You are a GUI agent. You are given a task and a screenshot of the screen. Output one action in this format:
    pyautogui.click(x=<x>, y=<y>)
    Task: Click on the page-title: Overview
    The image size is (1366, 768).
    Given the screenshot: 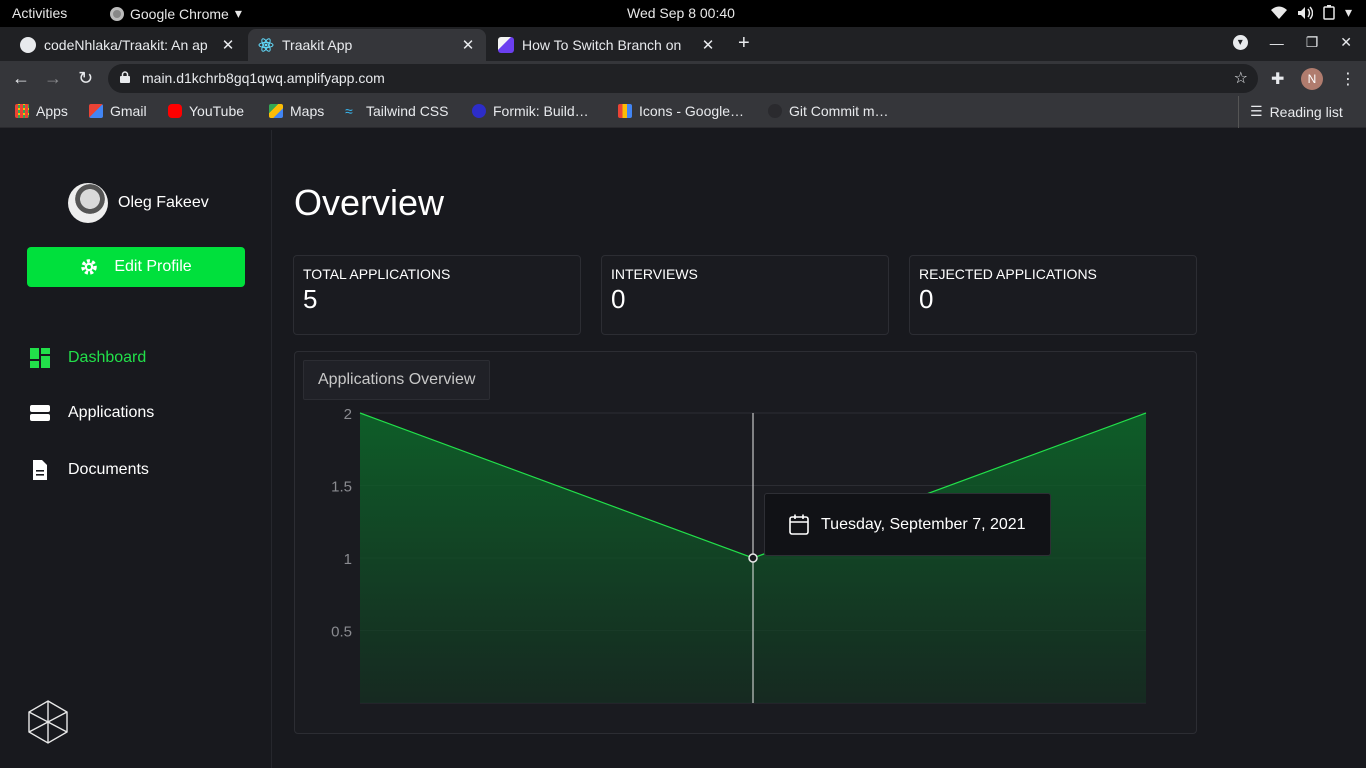 What is the action you would take?
    pyautogui.click(x=369, y=202)
    